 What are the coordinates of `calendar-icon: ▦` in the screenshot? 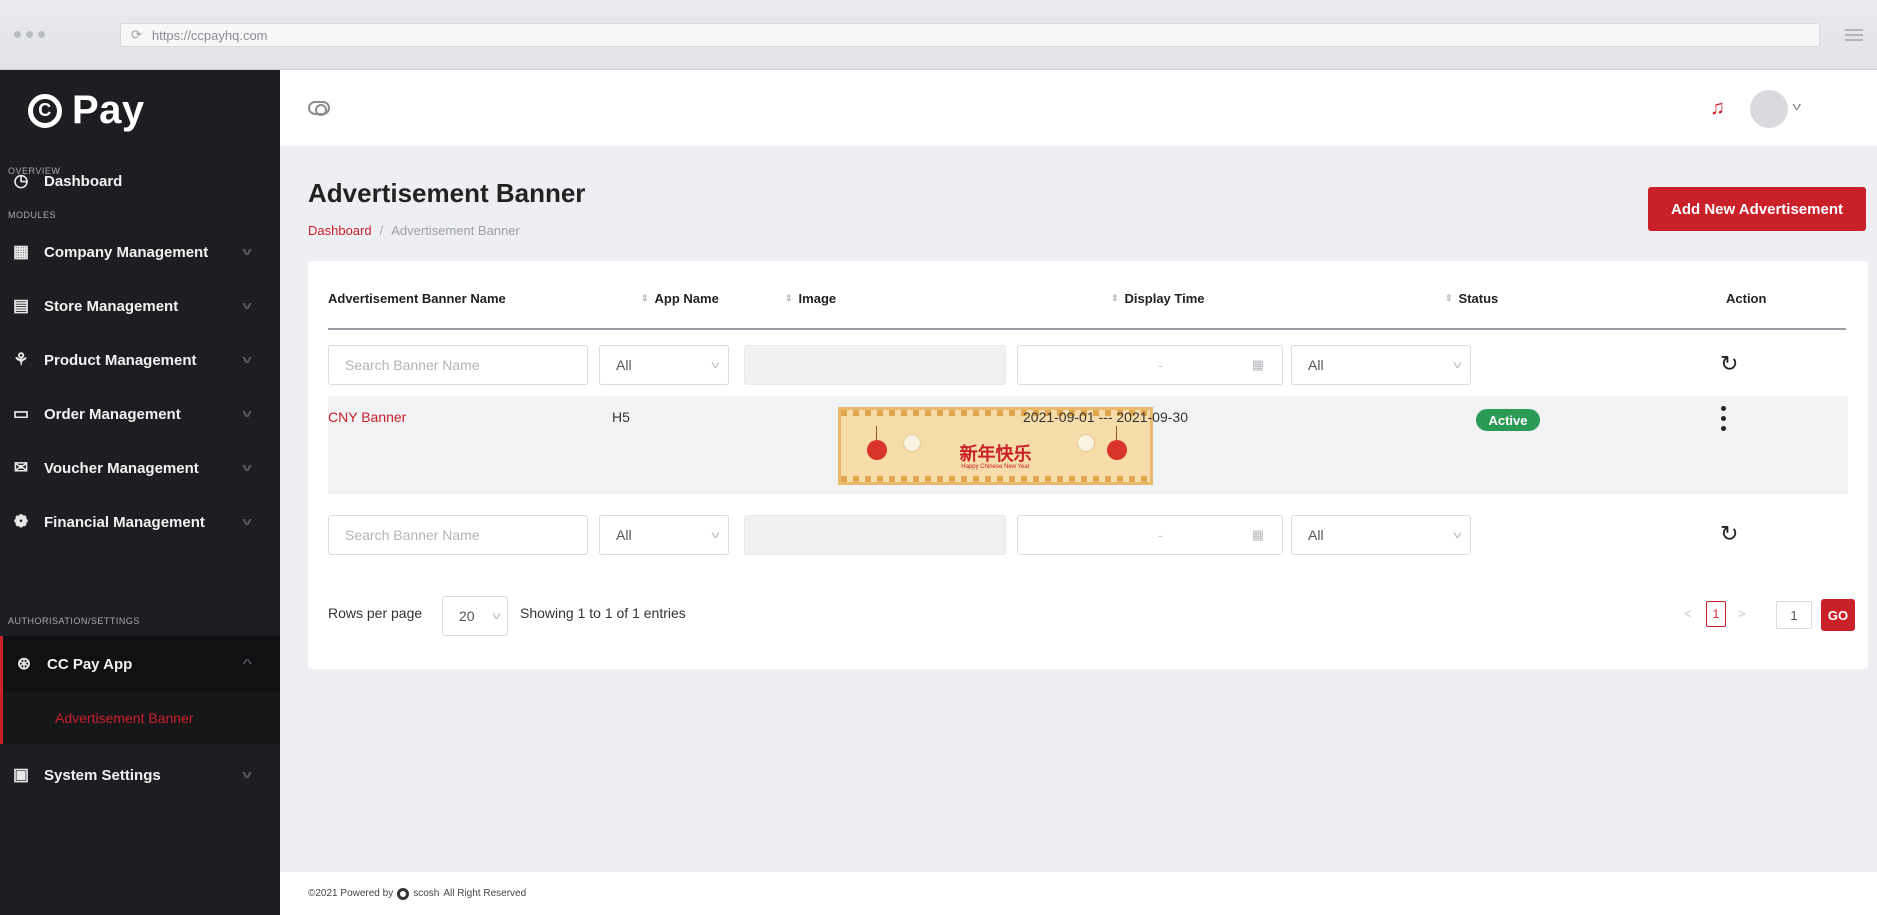 It's located at (1257, 364).